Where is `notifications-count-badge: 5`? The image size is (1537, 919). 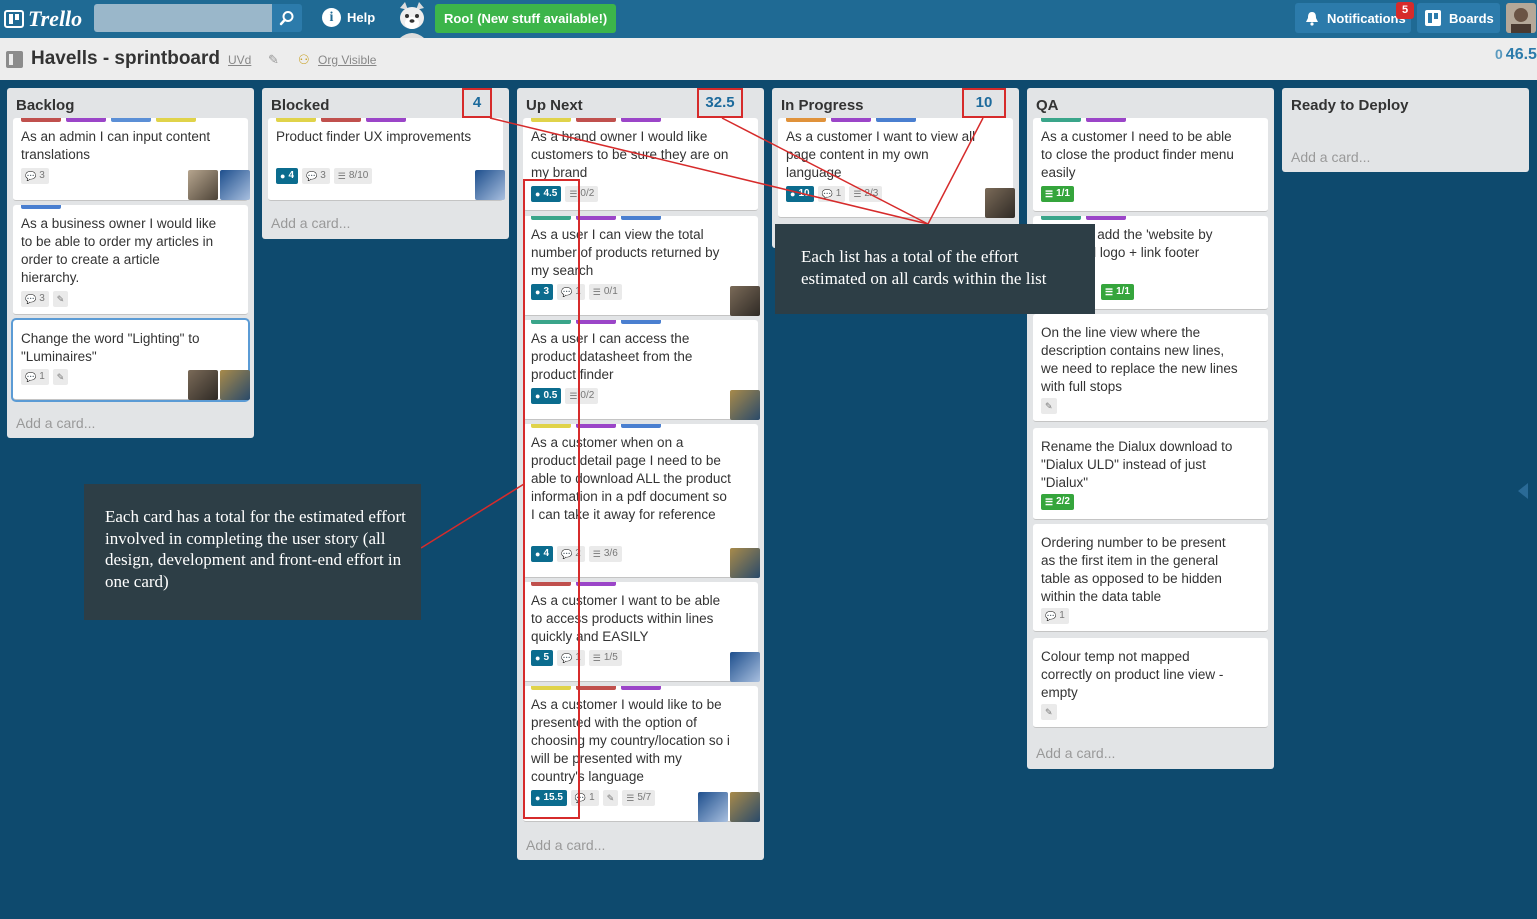
notifications-count-badge: 5 is located at coordinates (1405, 10).